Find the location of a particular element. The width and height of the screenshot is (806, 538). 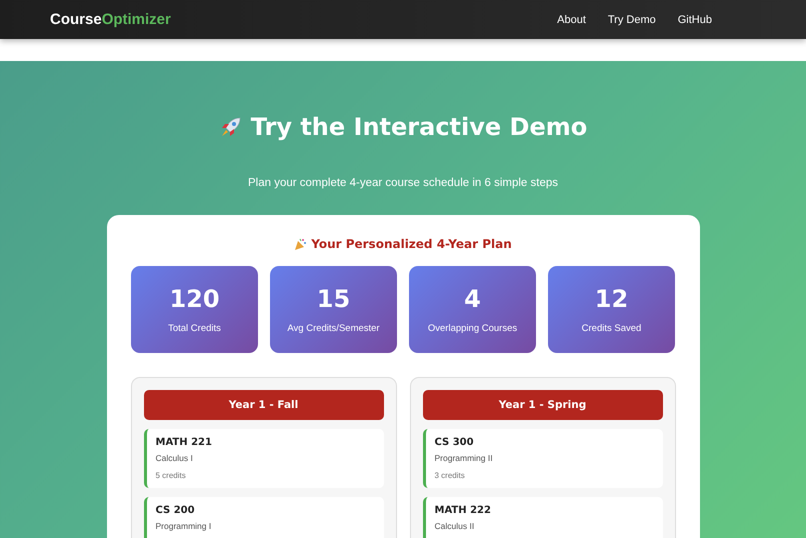

stat-value: 120 is located at coordinates (194, 299).